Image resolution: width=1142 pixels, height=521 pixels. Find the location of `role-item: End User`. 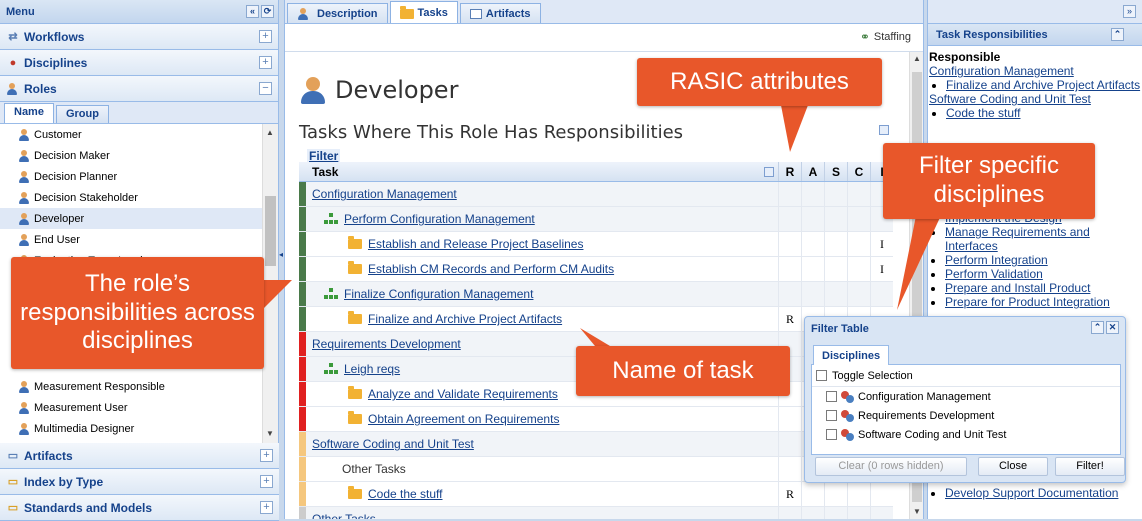

role-item: End User is located at coordinates (131, 239).